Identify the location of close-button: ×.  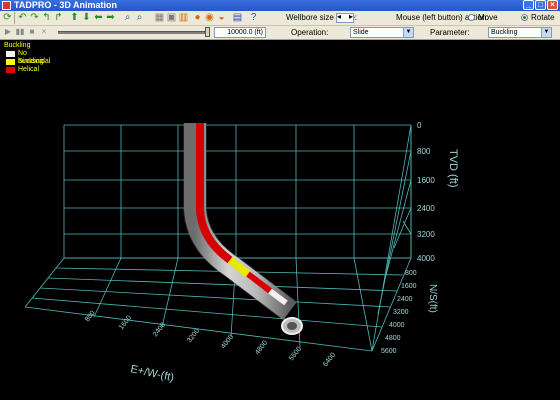
(552, 5).